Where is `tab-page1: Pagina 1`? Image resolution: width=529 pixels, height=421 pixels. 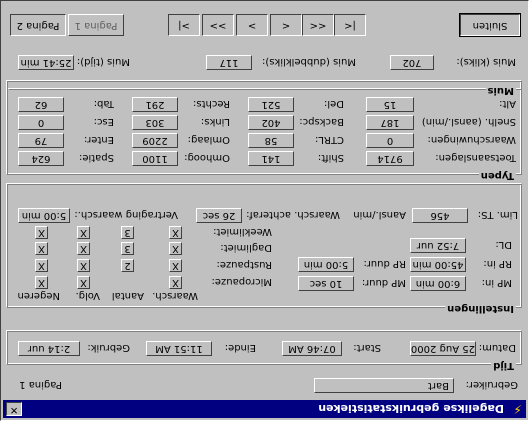 tab-page1: Pagina 1 is located at coordinates (96, 25).